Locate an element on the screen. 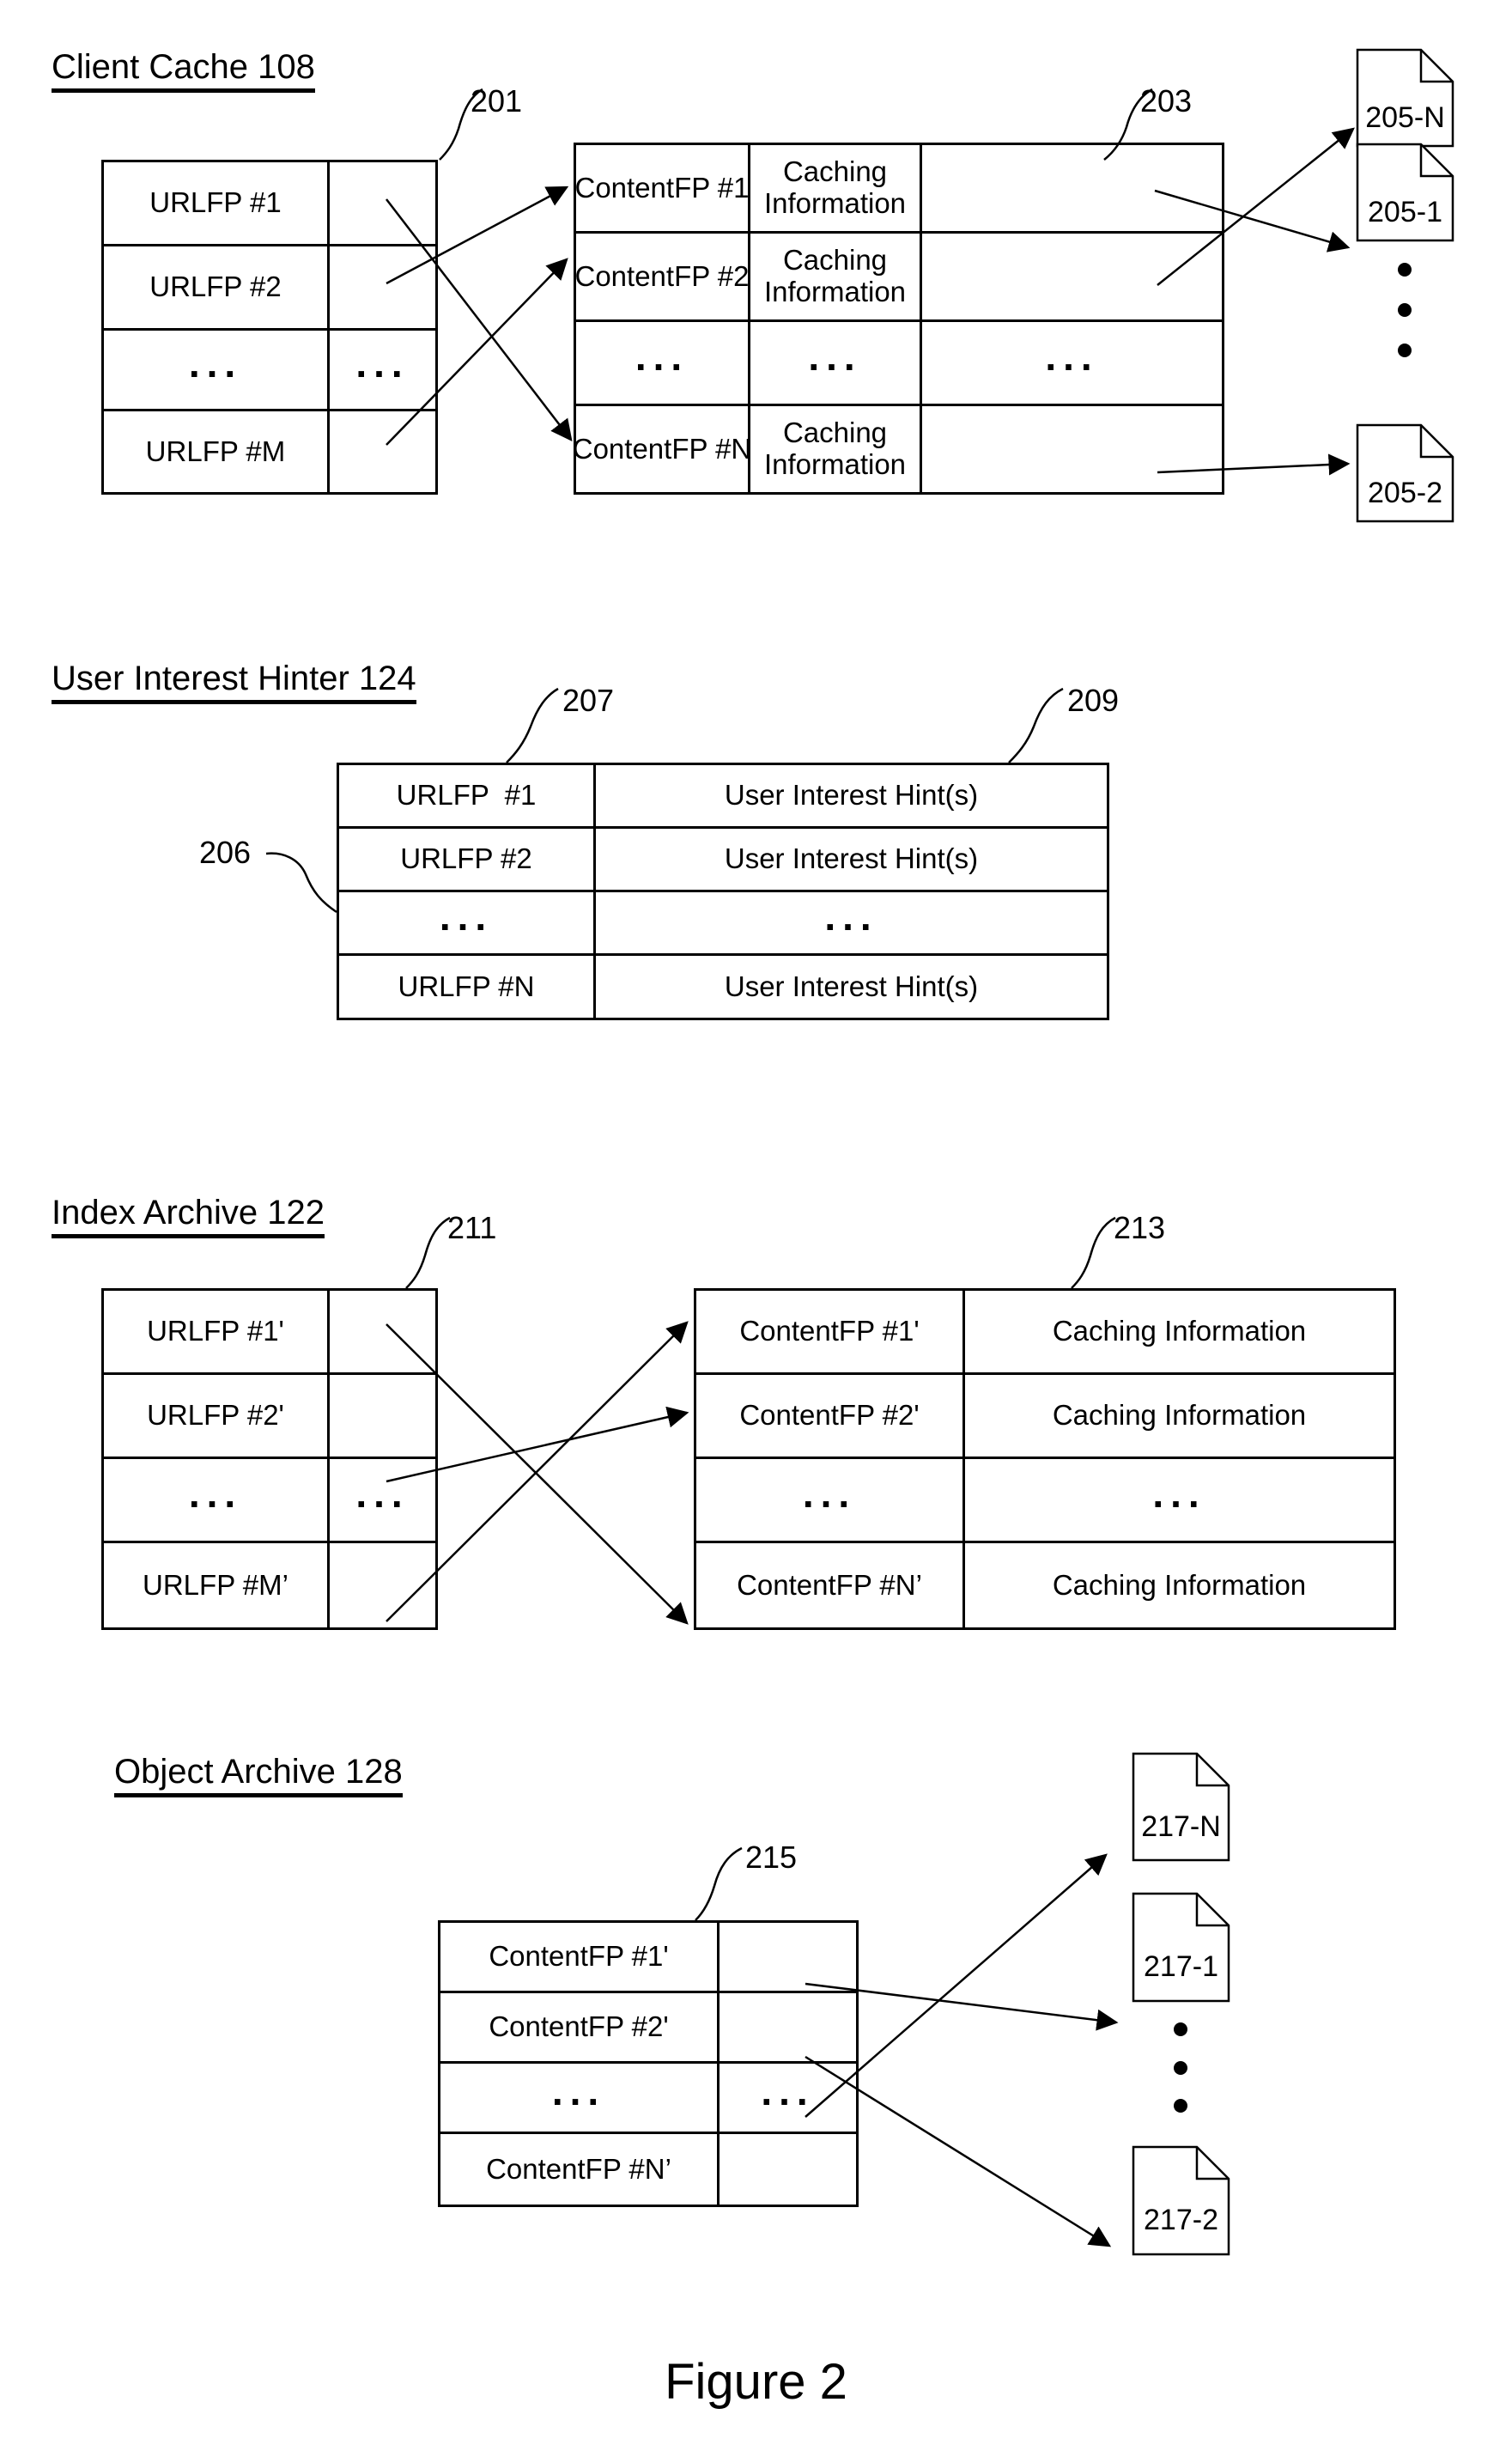 The width and height of the screenshot is (1512, 2457). document-icon-217-n: 217-N is located at coordinates (1181, 1807).